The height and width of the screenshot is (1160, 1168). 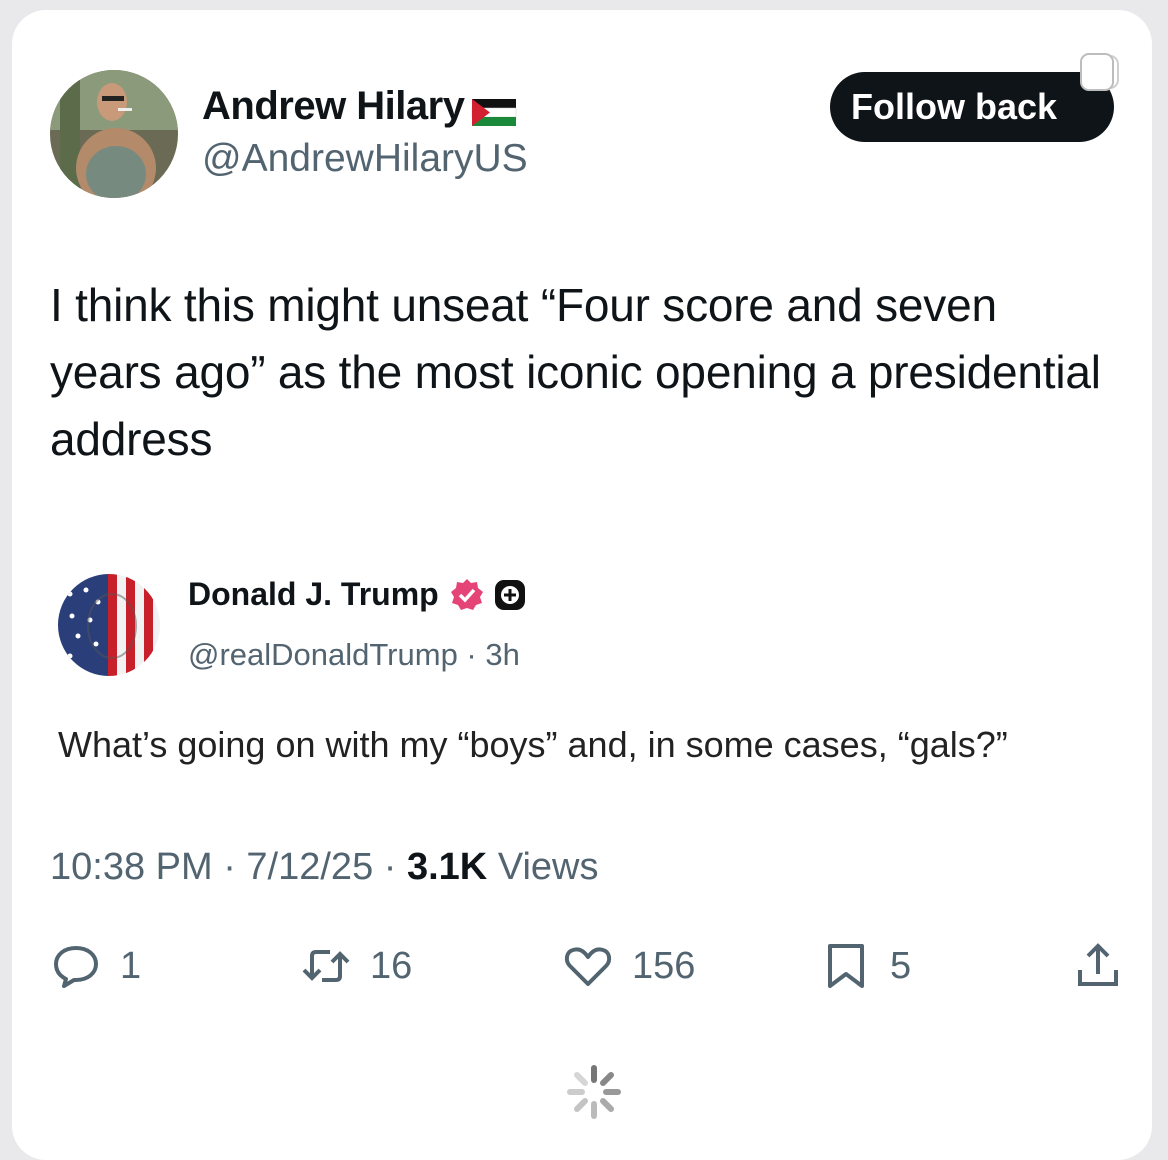 I want to click on reply-button: 1, so click(x=95, y=966).